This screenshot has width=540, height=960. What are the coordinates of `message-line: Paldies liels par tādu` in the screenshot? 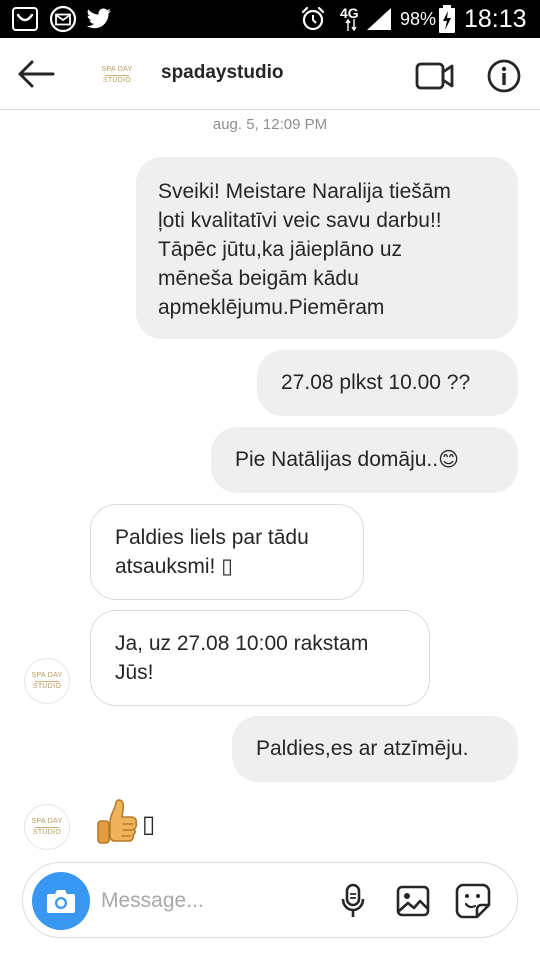 It's located at (212, 537).